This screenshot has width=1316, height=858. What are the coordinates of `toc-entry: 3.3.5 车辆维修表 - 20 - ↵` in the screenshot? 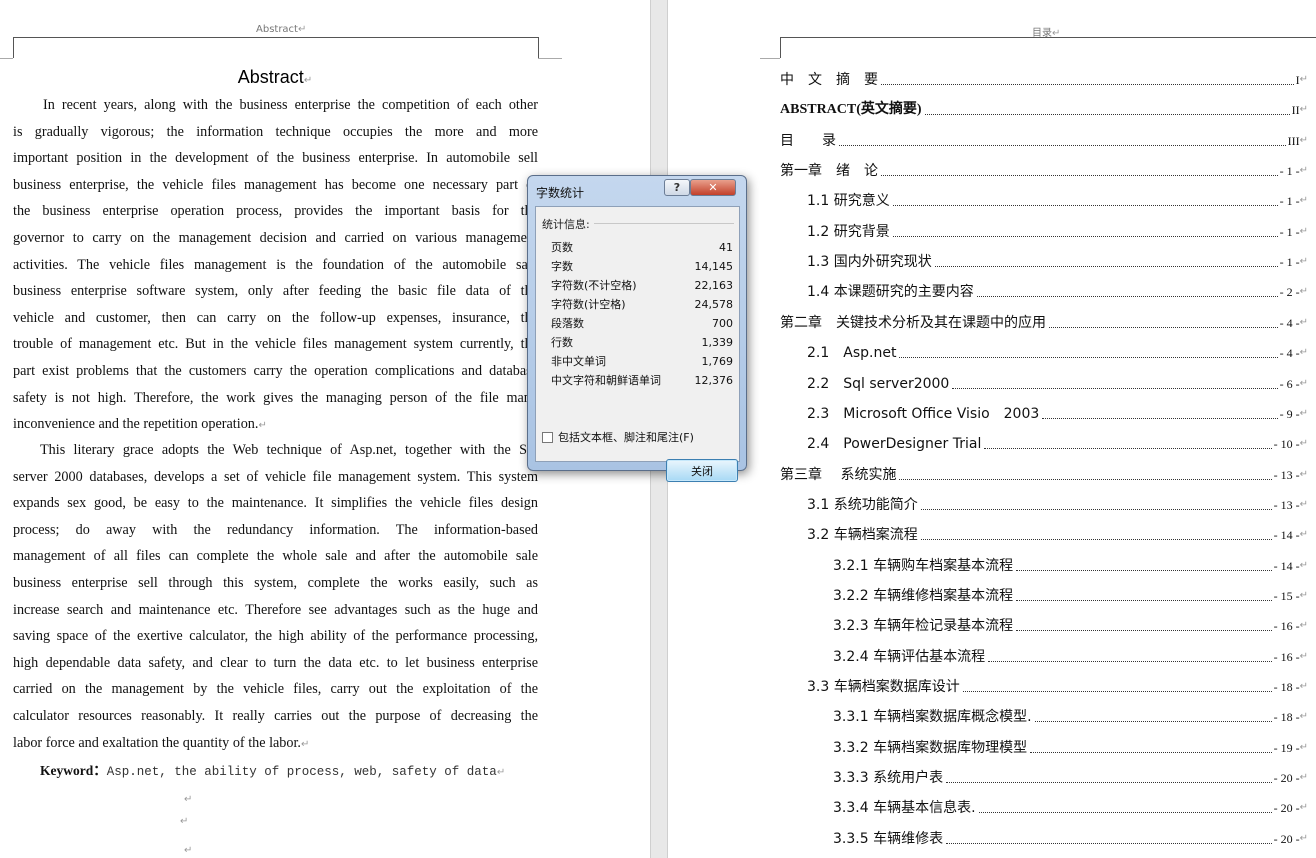 It's located at (1070, 837).